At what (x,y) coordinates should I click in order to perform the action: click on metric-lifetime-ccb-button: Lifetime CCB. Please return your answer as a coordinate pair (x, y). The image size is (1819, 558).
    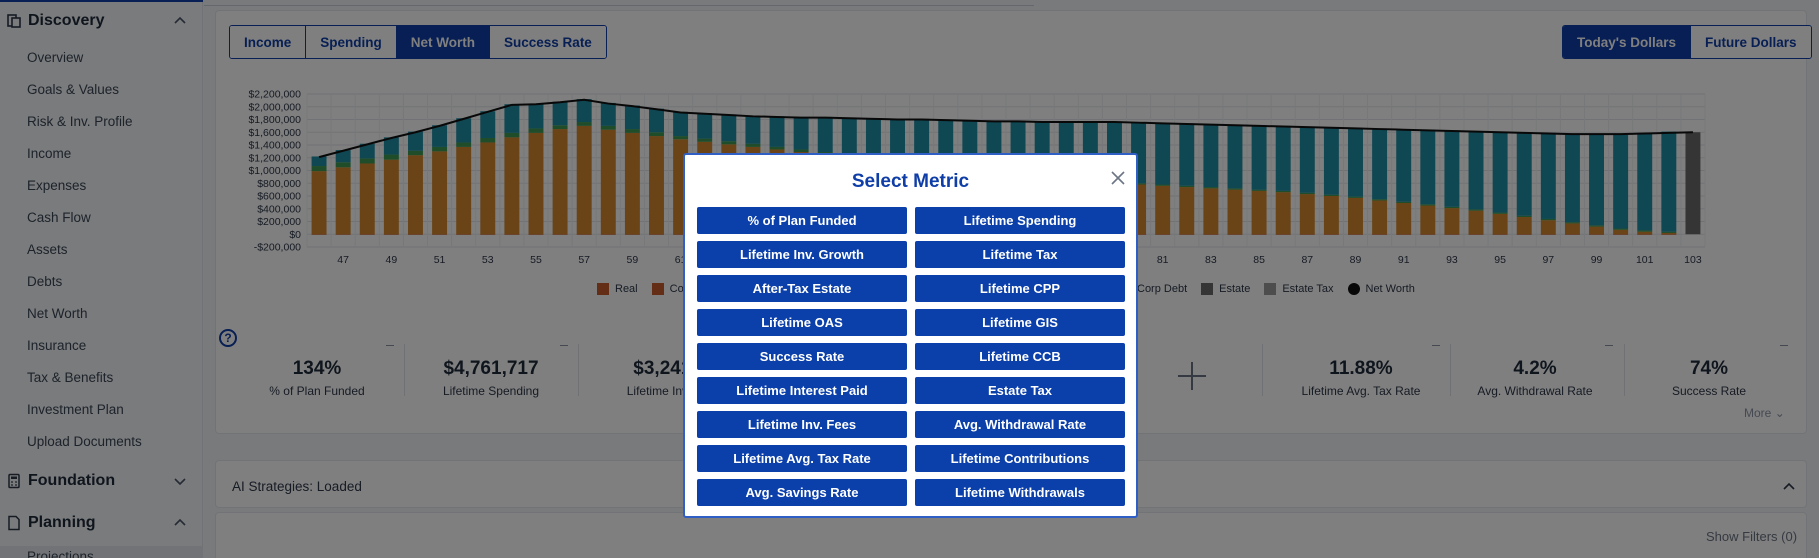
    Looking at the image, I should click on (1020, 356).